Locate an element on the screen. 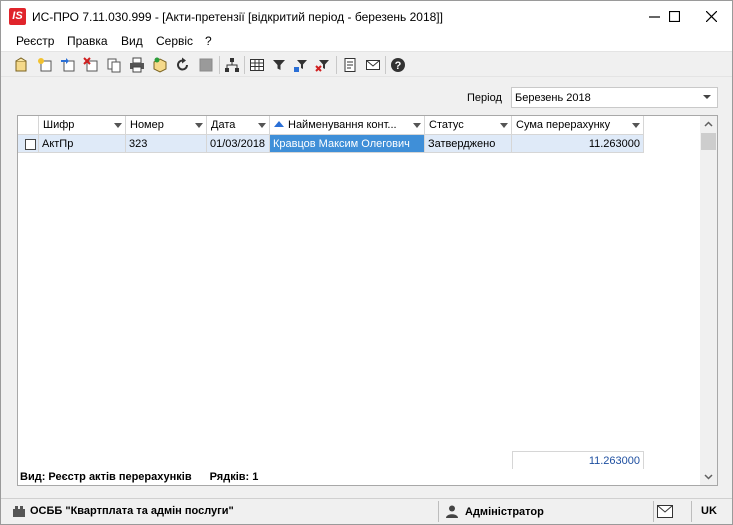 The image size is (733, 525). grid-status: Вид: Реєстр актів перерахунків Рядків: 1 is located at coordinates (139, 477).